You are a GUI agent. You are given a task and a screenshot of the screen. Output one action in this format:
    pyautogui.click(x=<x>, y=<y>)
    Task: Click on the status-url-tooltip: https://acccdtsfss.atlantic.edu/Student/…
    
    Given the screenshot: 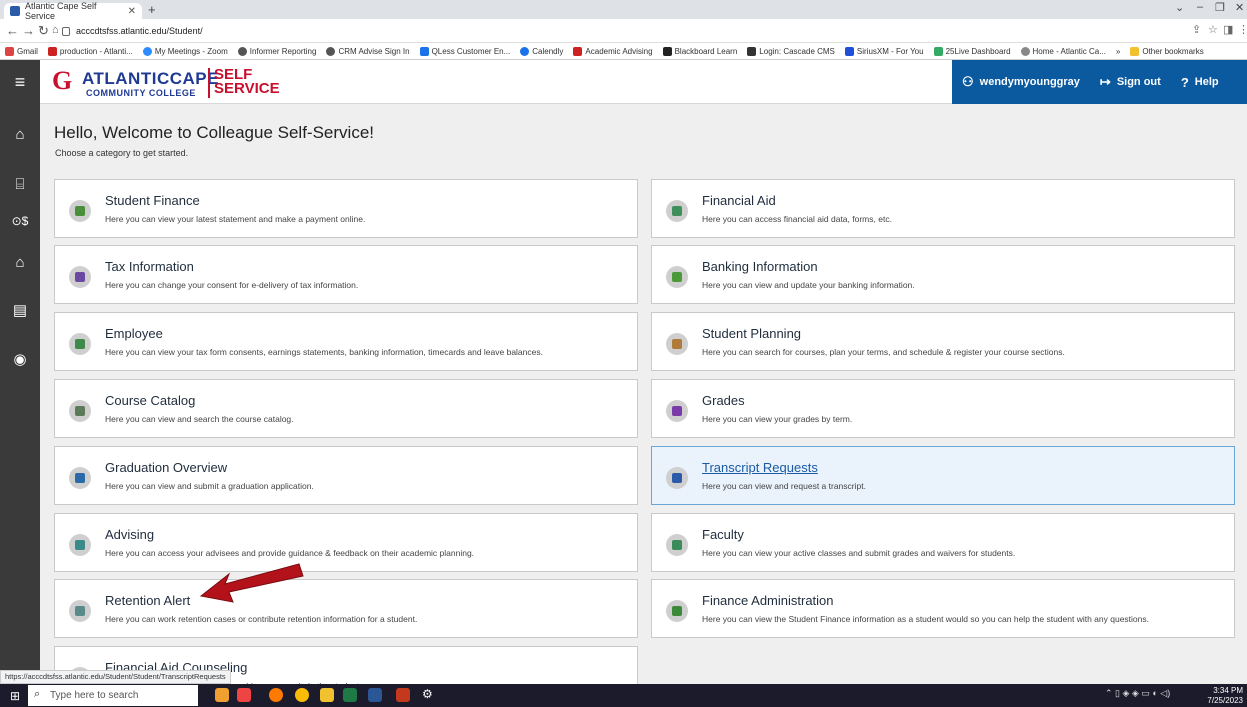 What is the action you would take?
    pyautogui.click(x=115, y=677)
    